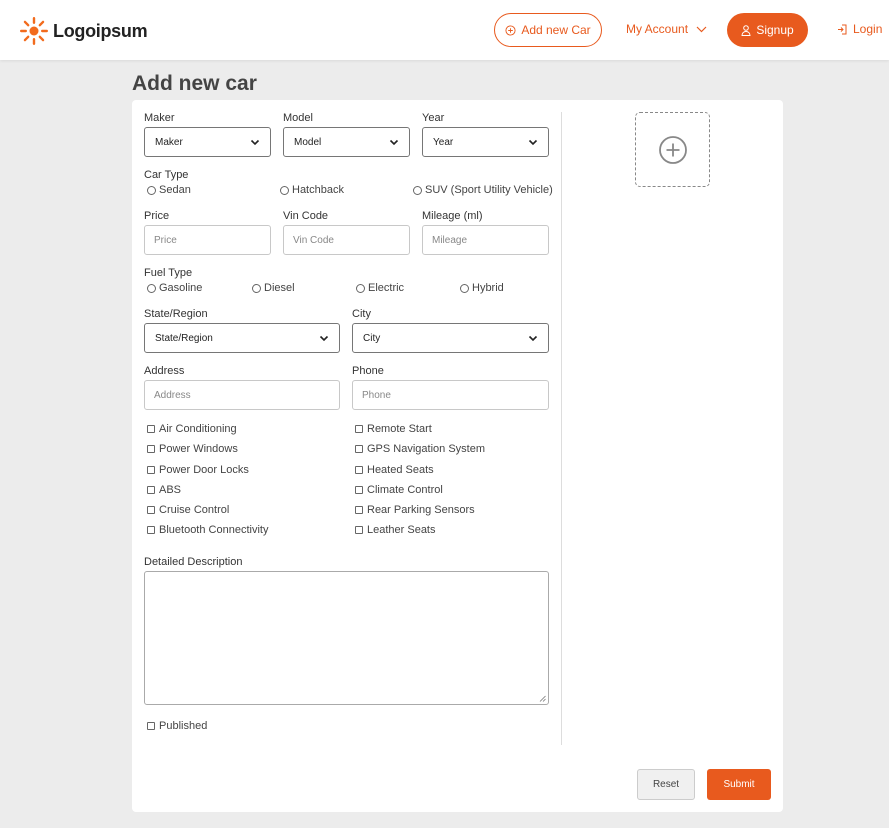 This screenshot has width=889, height=828. I want to click on price-input: Price, so click(207, 240).